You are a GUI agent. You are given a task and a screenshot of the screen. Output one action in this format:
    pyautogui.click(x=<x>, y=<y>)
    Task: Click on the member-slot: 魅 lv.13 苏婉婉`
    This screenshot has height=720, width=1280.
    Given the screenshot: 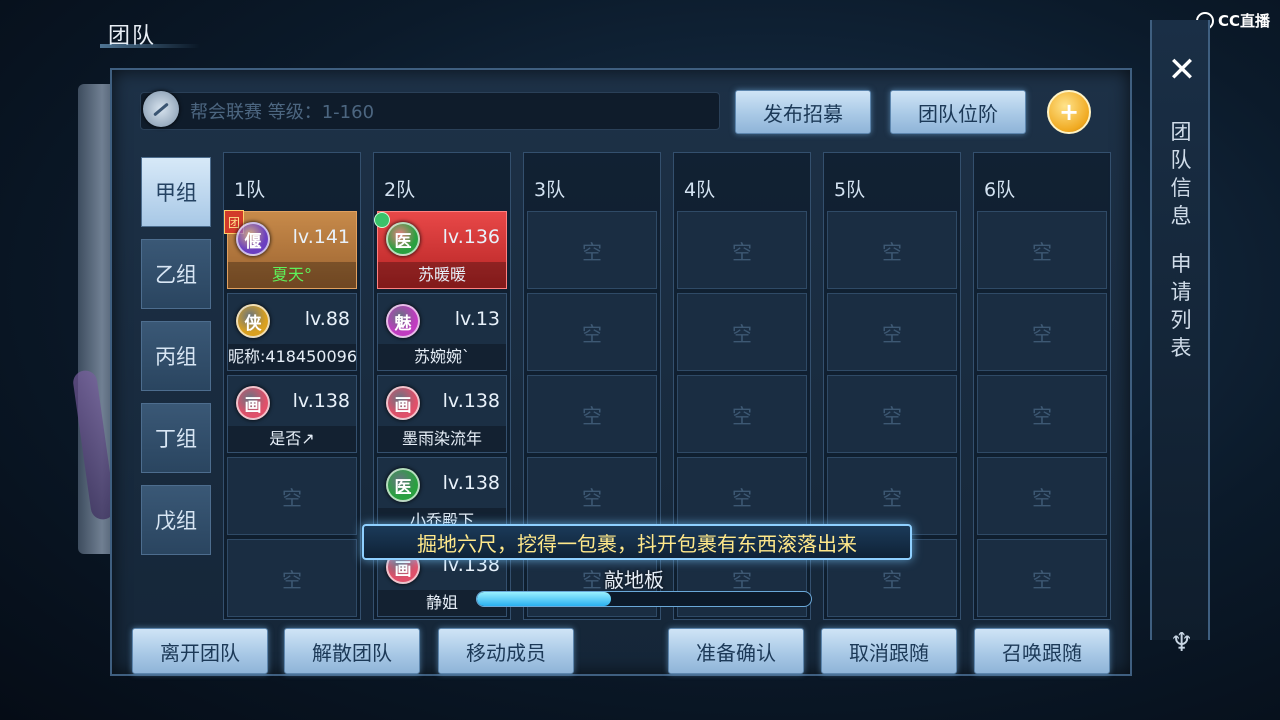 What is the action you would take?
    pyautogui.click(x=442, y=332)
    